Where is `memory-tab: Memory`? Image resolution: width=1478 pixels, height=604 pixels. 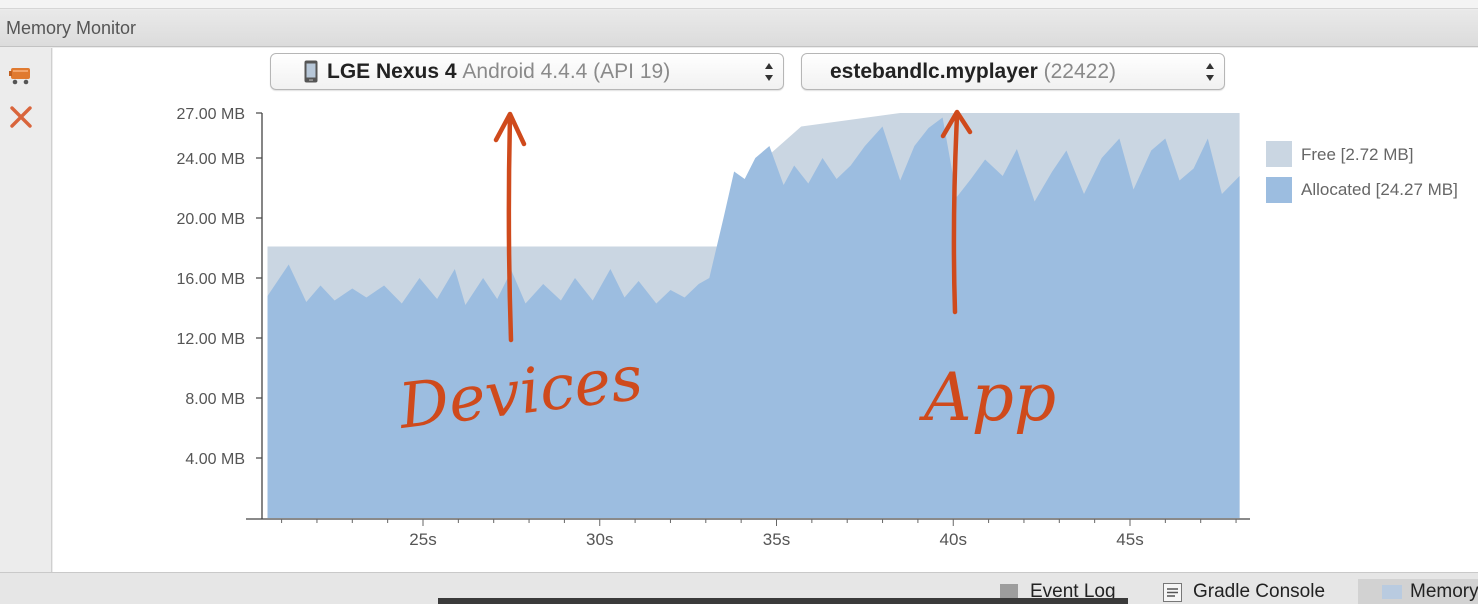 memory-tab: Memory is located at coordinates (1418, 591).